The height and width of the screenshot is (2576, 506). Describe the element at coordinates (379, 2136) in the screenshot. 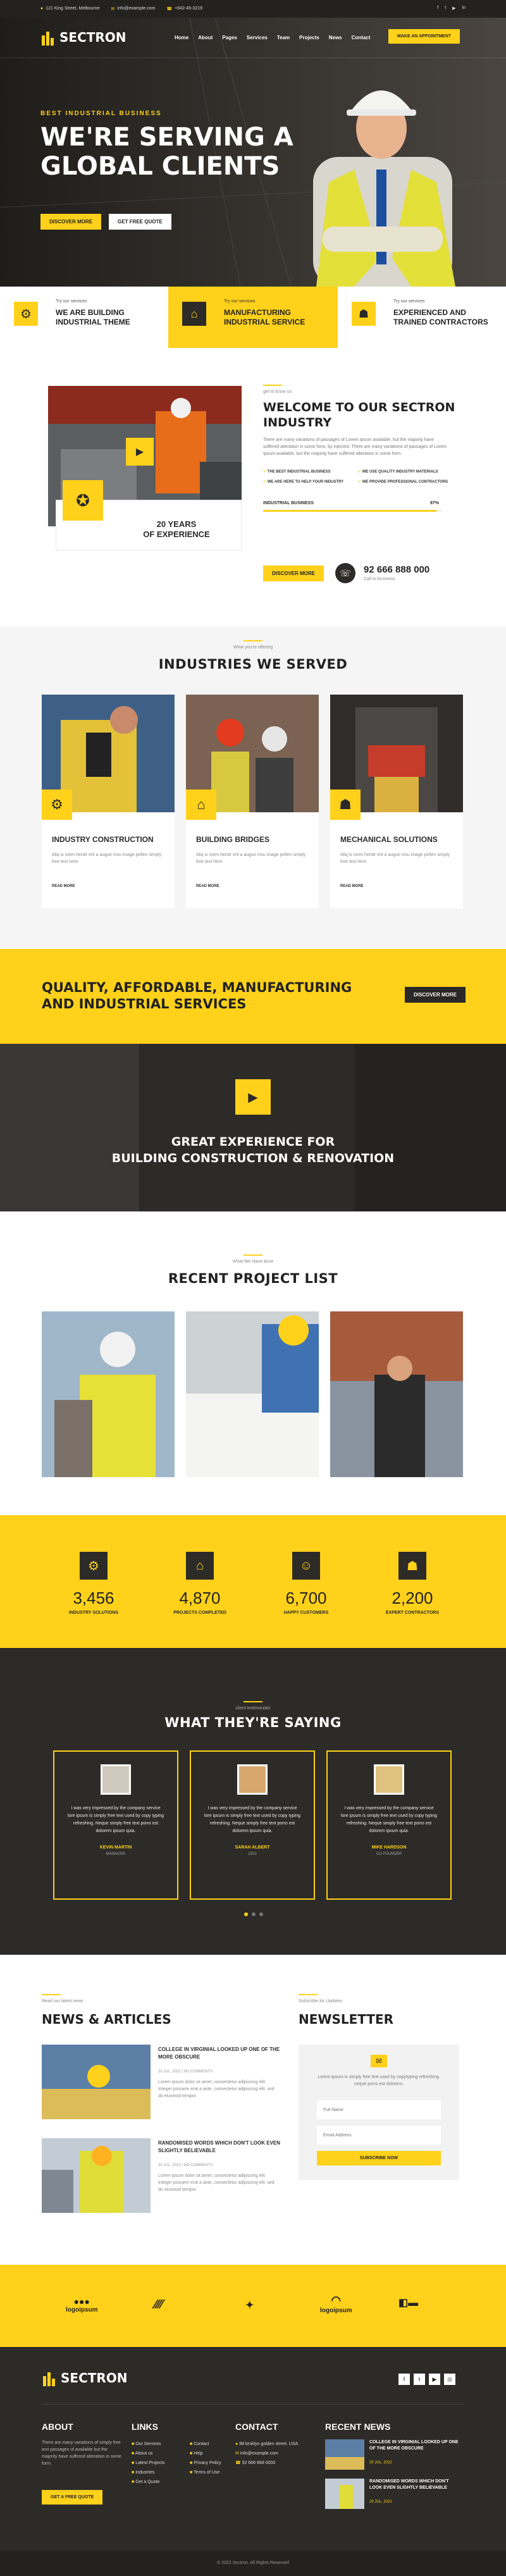

I see `email-field` at that location.